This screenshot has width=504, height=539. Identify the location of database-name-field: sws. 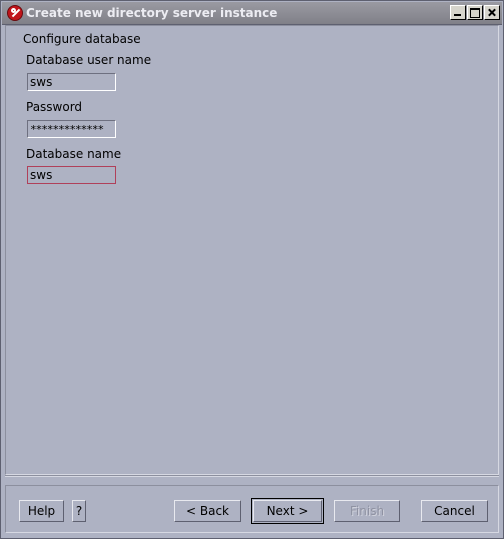
(71, 175).